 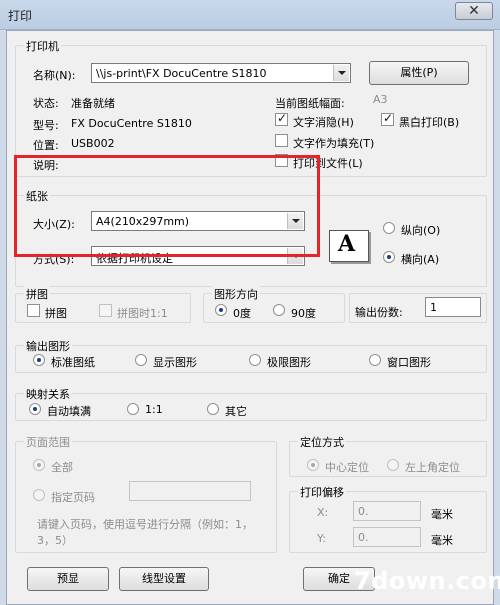 What do you see at coordinates (42, 46) in the screenshot?
I see `printer-group-label: 打印机` at bounding box center [42, 46].